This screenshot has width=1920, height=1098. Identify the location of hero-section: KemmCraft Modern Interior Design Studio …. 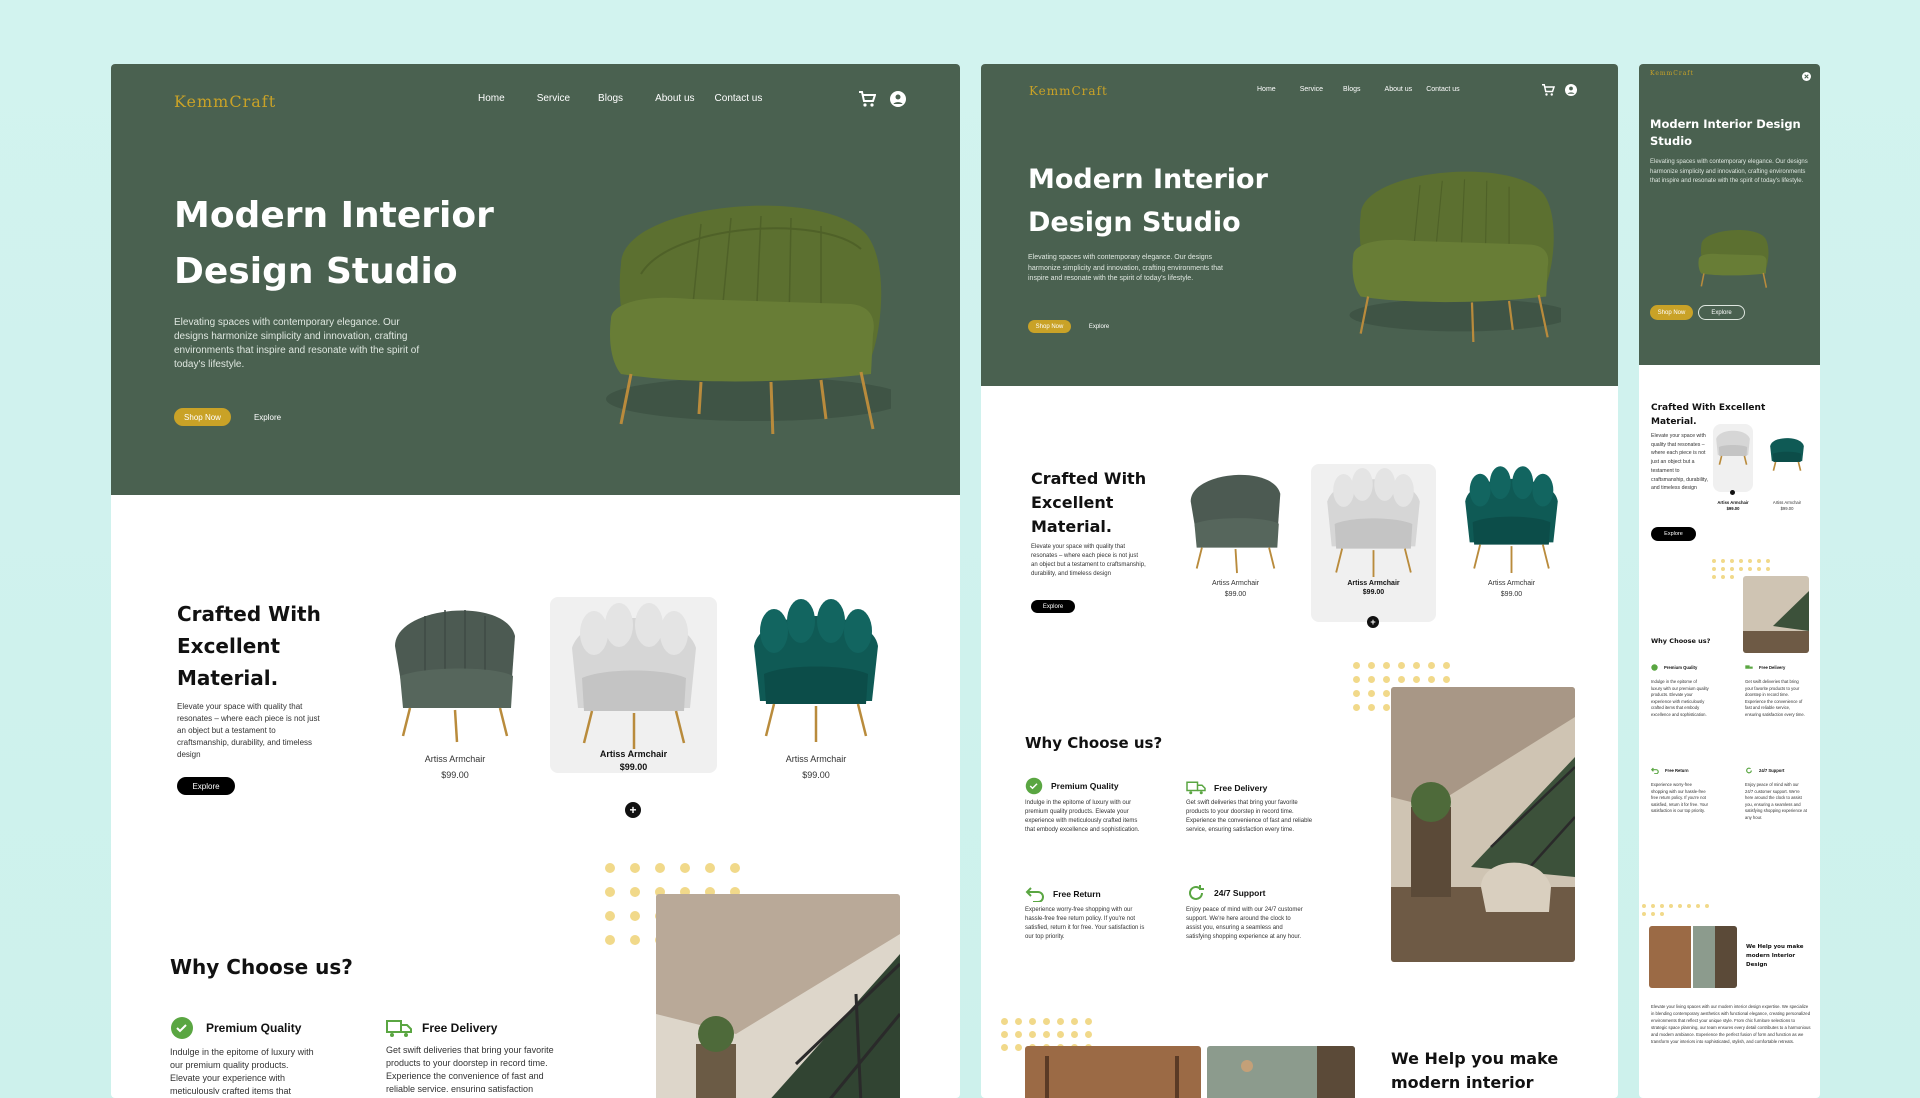
(1729, 214).